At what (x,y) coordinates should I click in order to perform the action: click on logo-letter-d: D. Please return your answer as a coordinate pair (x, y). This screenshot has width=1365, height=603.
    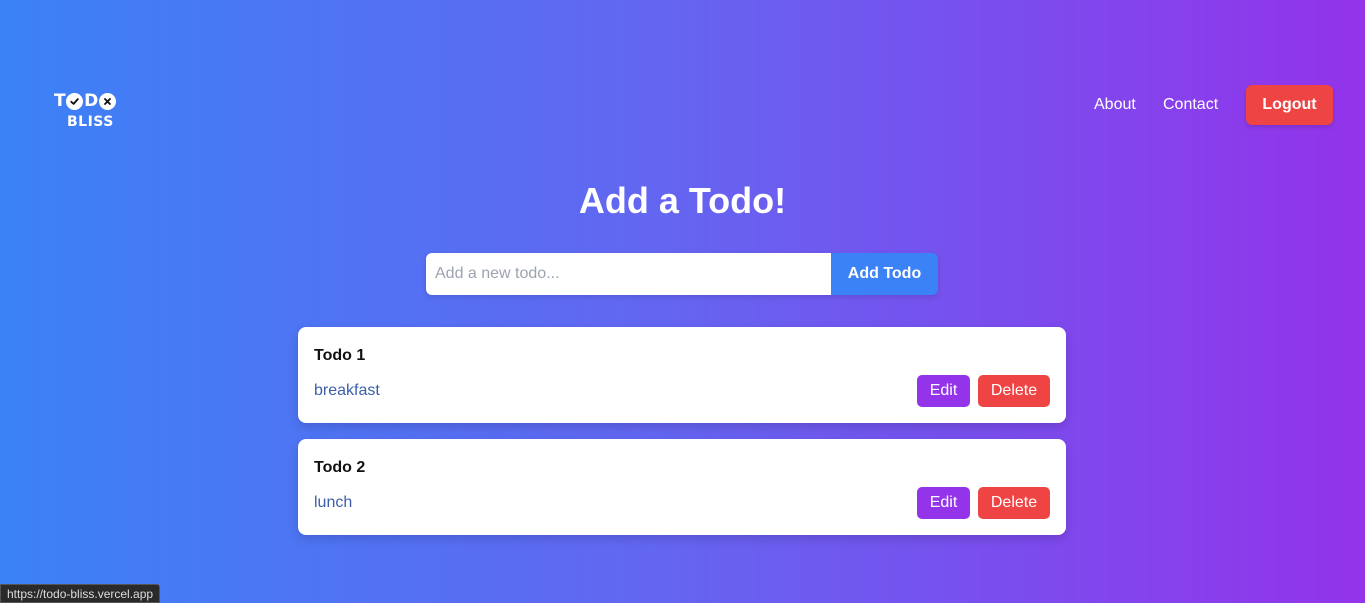
    Looking at the image, I should click on (91, 101).